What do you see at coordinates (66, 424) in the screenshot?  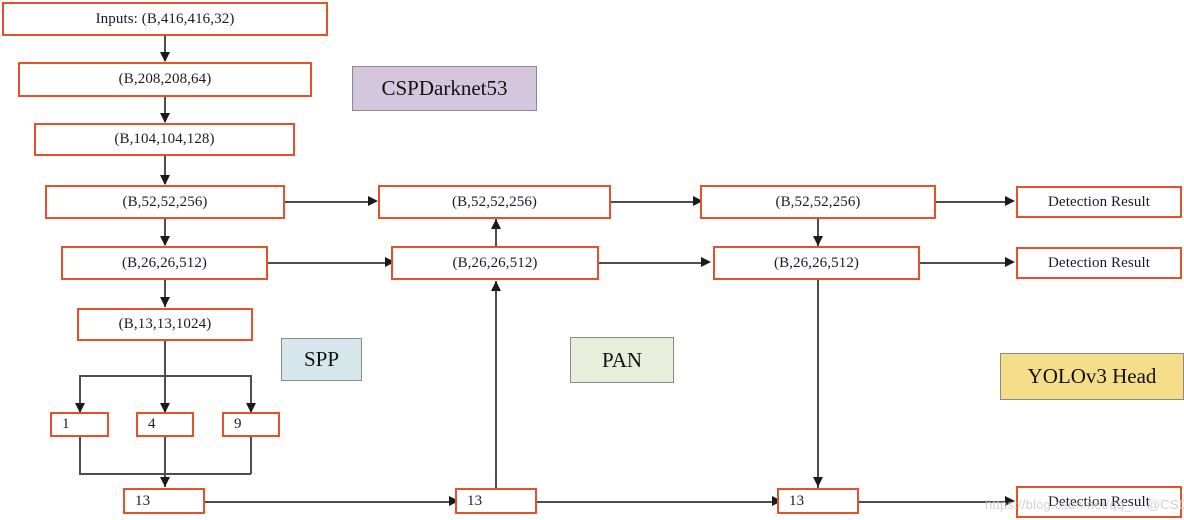 I see `spp-pool-label: 1` at bounding box center [66, 424].